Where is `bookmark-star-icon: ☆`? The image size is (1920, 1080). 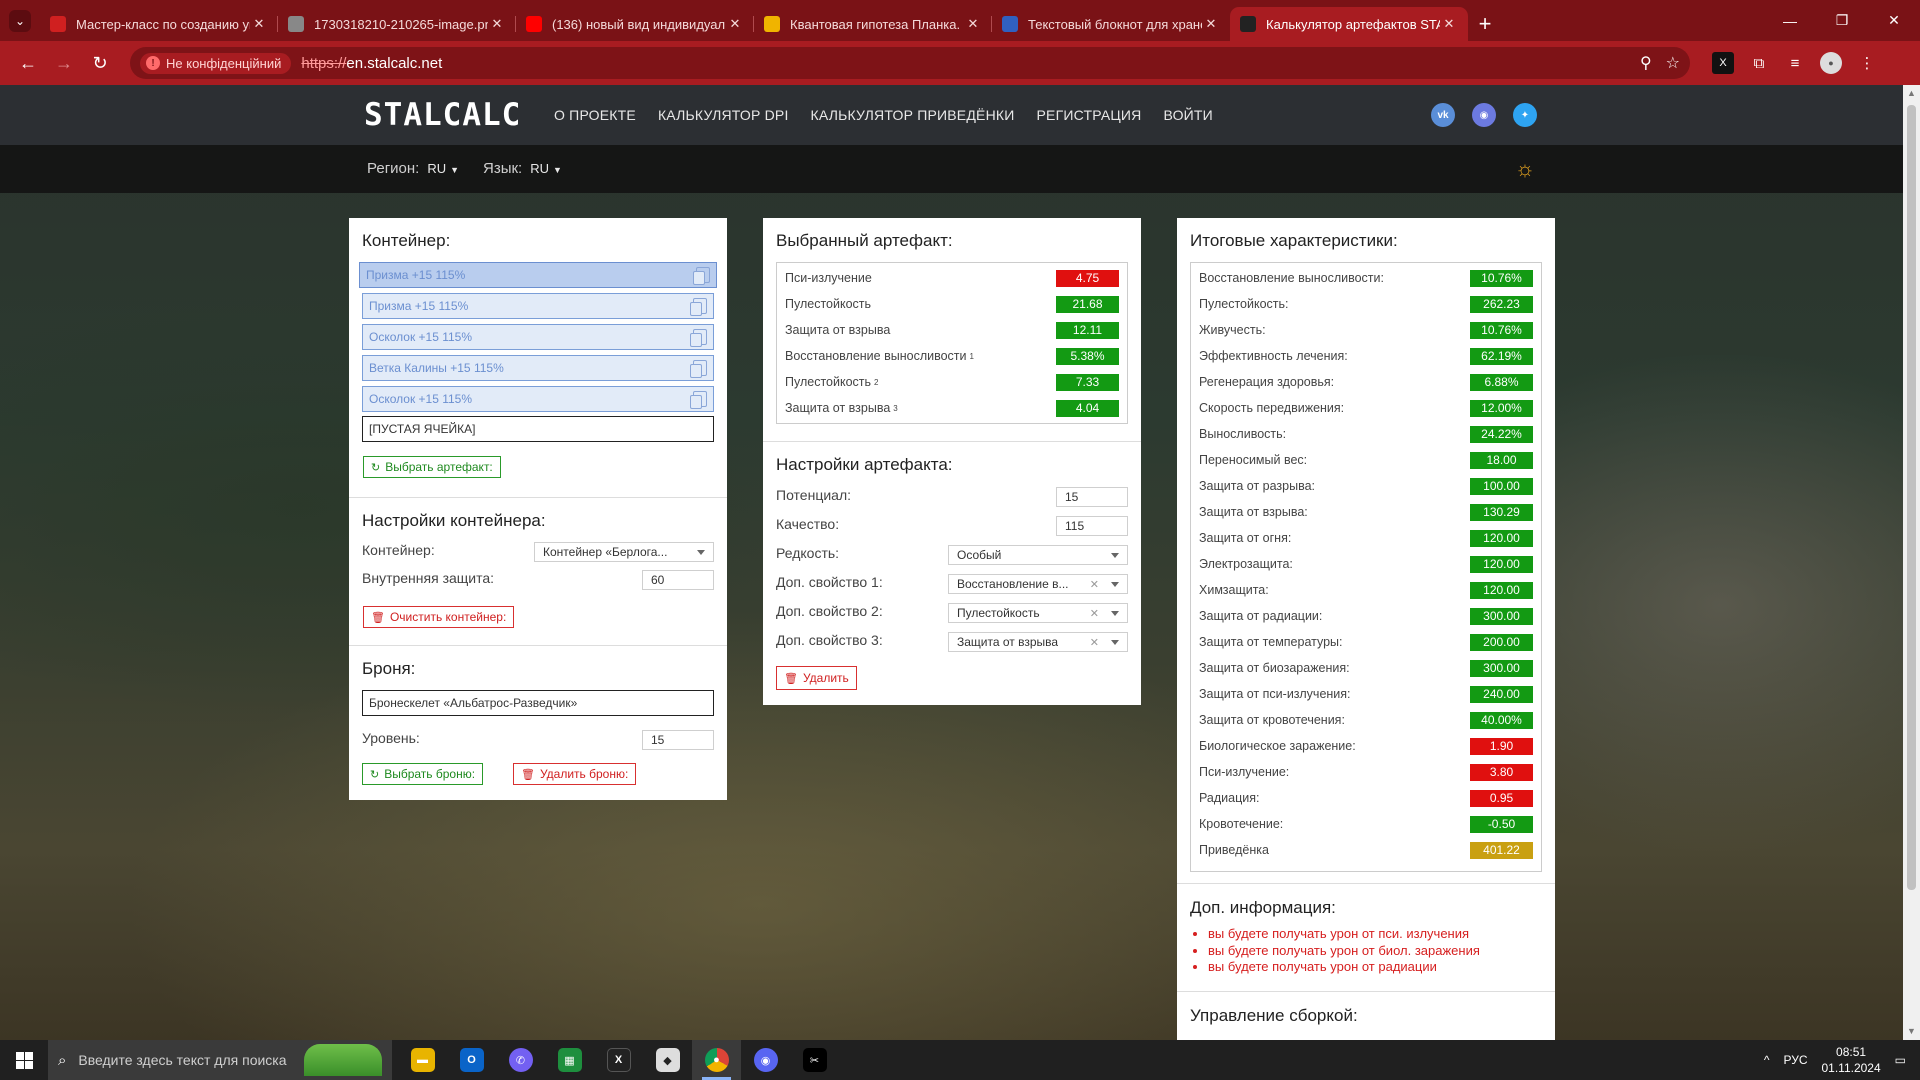 bookmark-star-icon: ☆ is located at coordinates (1673, 63).